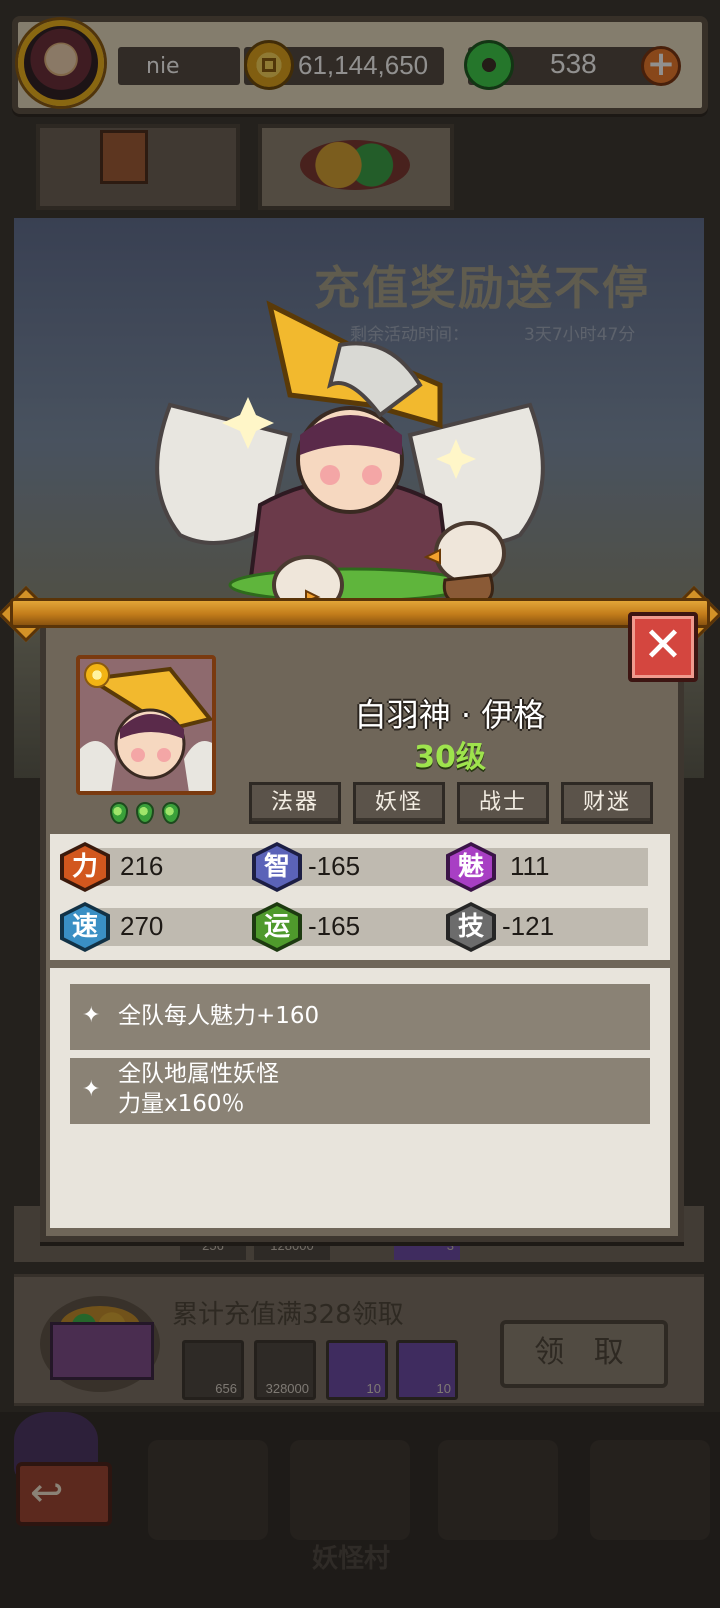  Describe the element at coordinates (607, 803) in the screenshot. I see `hero-tag: 财迷` at that location.